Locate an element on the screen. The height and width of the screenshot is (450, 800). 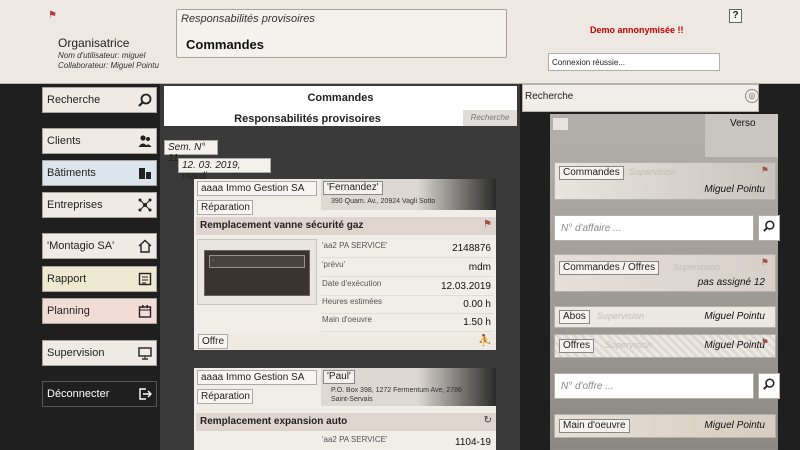
sidebar-item-company: 'Montagio SA' is located at coordinates (99, 246).